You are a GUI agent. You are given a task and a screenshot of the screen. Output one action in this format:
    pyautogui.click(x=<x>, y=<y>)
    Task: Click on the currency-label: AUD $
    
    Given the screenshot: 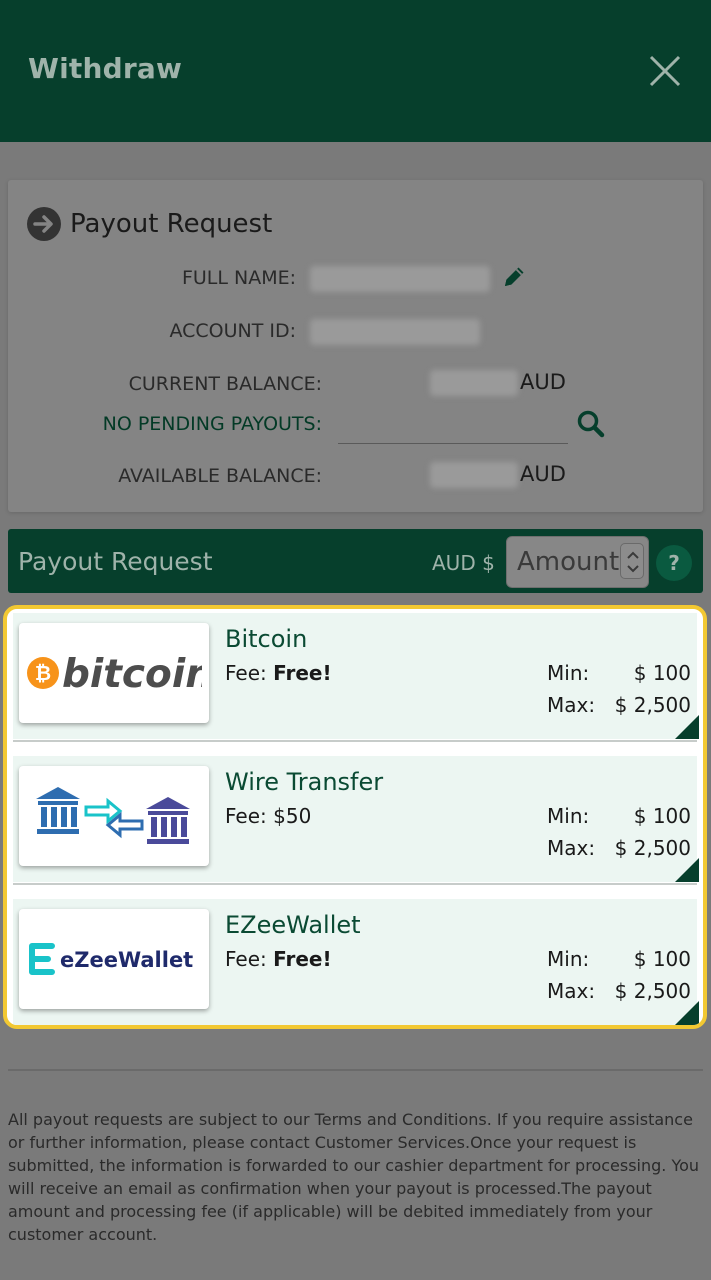 What is the action you would take?
    pyautogui.click(x=463, y=563)
    